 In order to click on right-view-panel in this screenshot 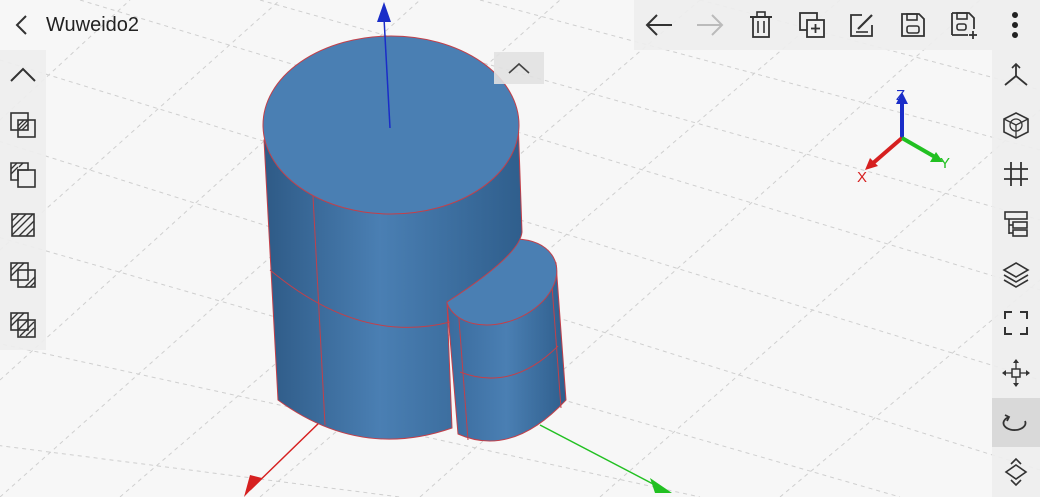, I will do `click(1016, 273)`.